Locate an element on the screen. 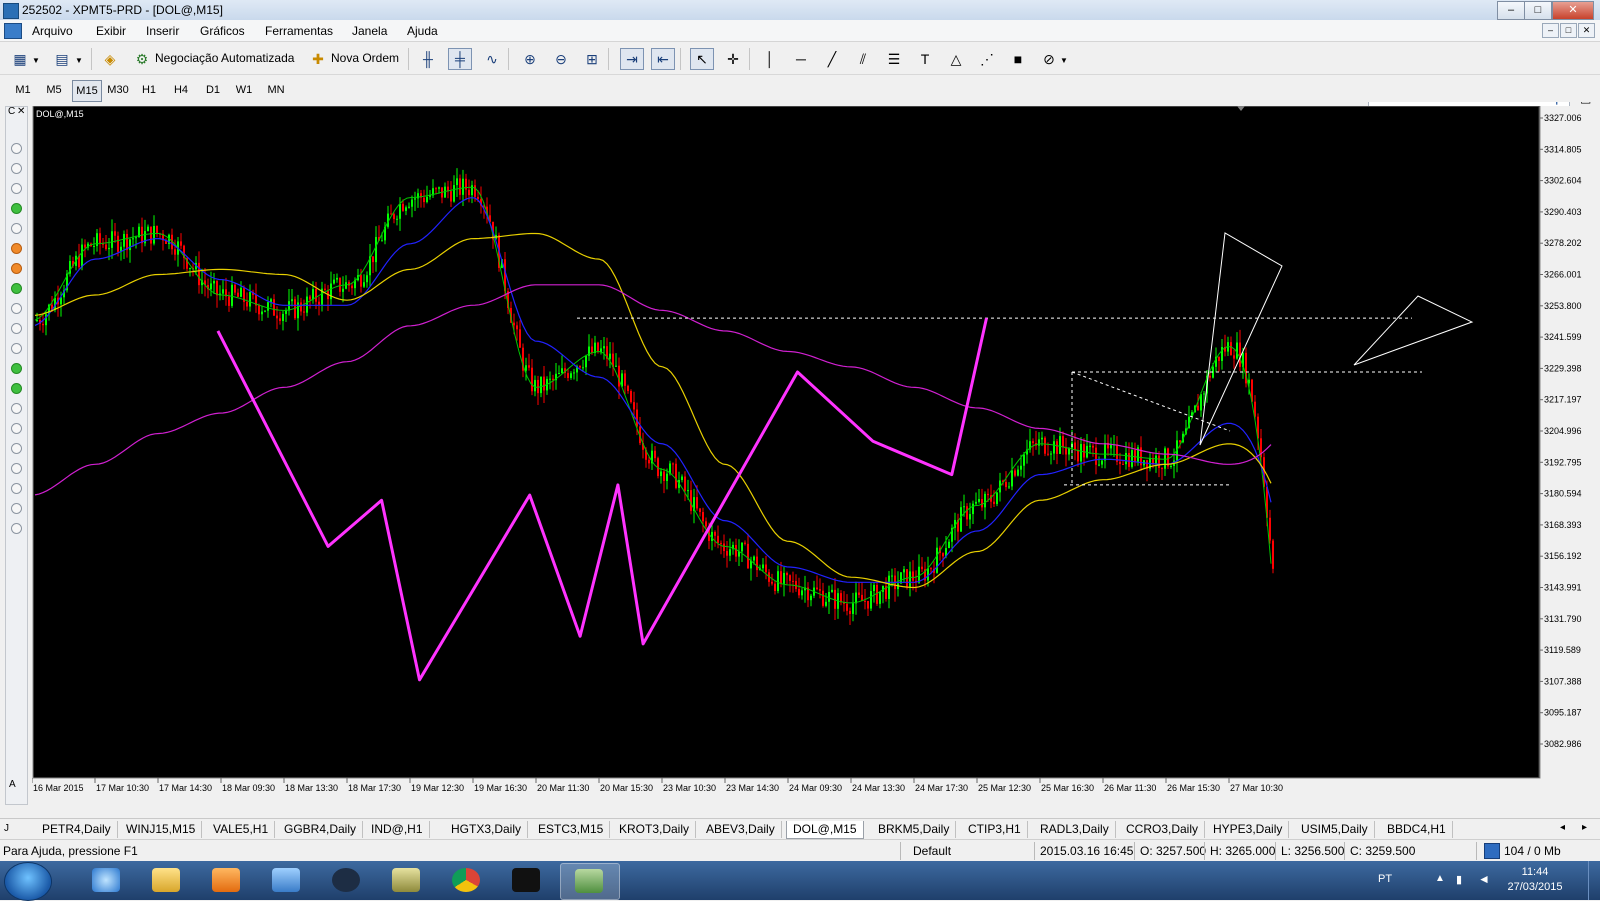 This screenshot has height=901, width=1600. taskbar-app6 is located at coordinates (407, 880).